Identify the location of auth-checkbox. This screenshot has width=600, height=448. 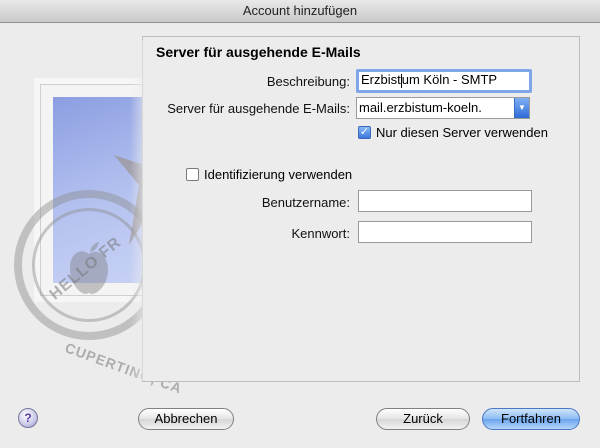
(192, 174).